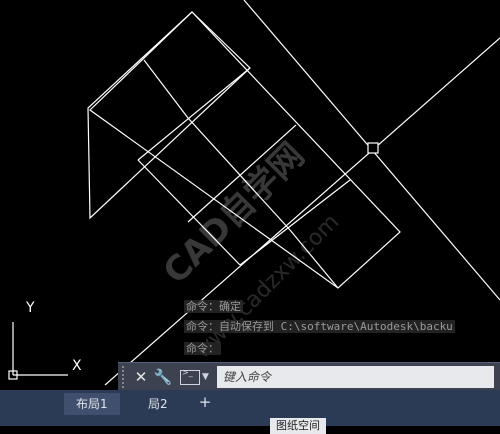  Describe the element at coordinates (92, 404) in the screenshot. I see `tab-layout1: 布局1` at that location.